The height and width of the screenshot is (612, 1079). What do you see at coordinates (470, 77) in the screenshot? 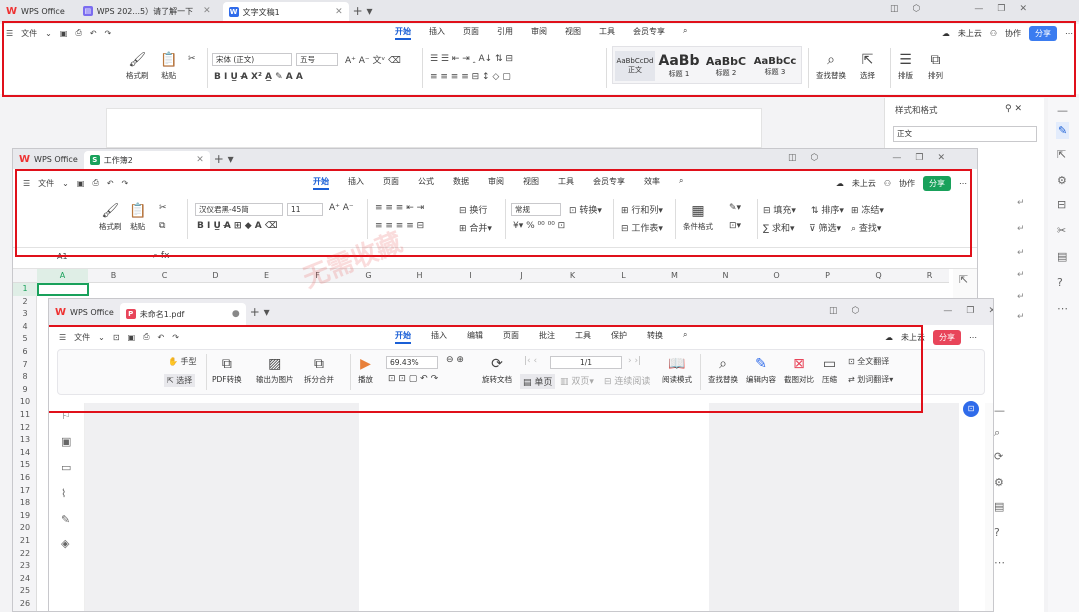
I see `align-tools: ≡ ≡ ≡ ≡ ⊟ ↕ ◇ ▢` at bounding box center [470, 77].